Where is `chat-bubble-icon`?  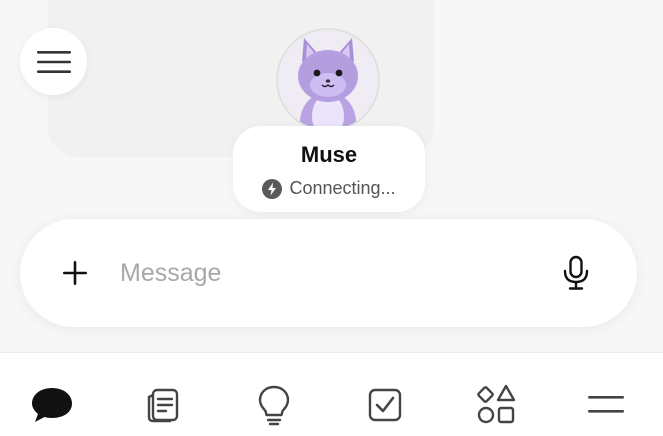
chat-bubble-icon is located at coordinates (52, 405).